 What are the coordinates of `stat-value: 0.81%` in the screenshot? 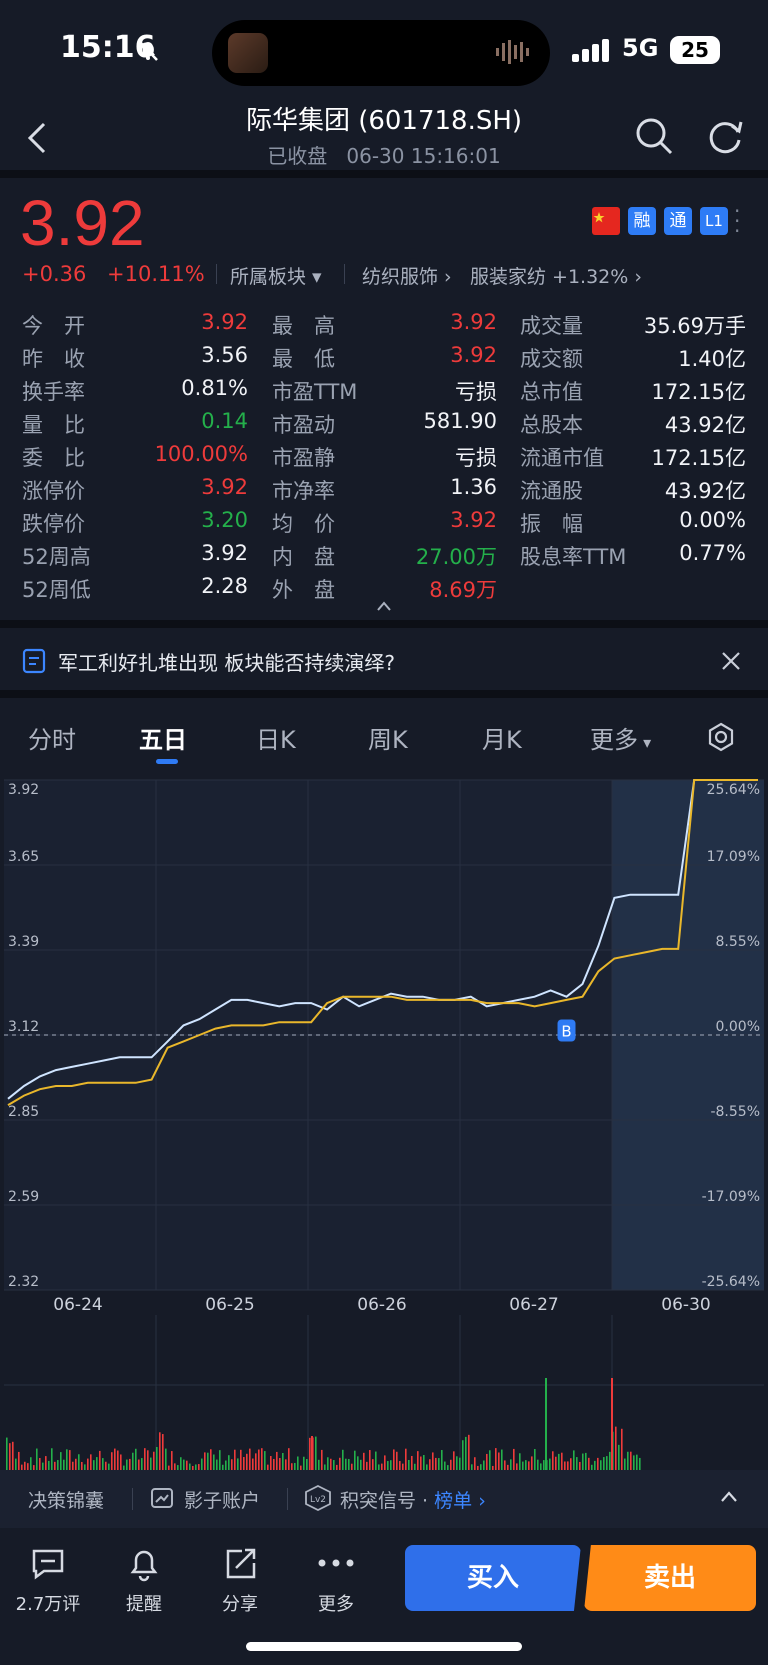 It's located at (214, 388).